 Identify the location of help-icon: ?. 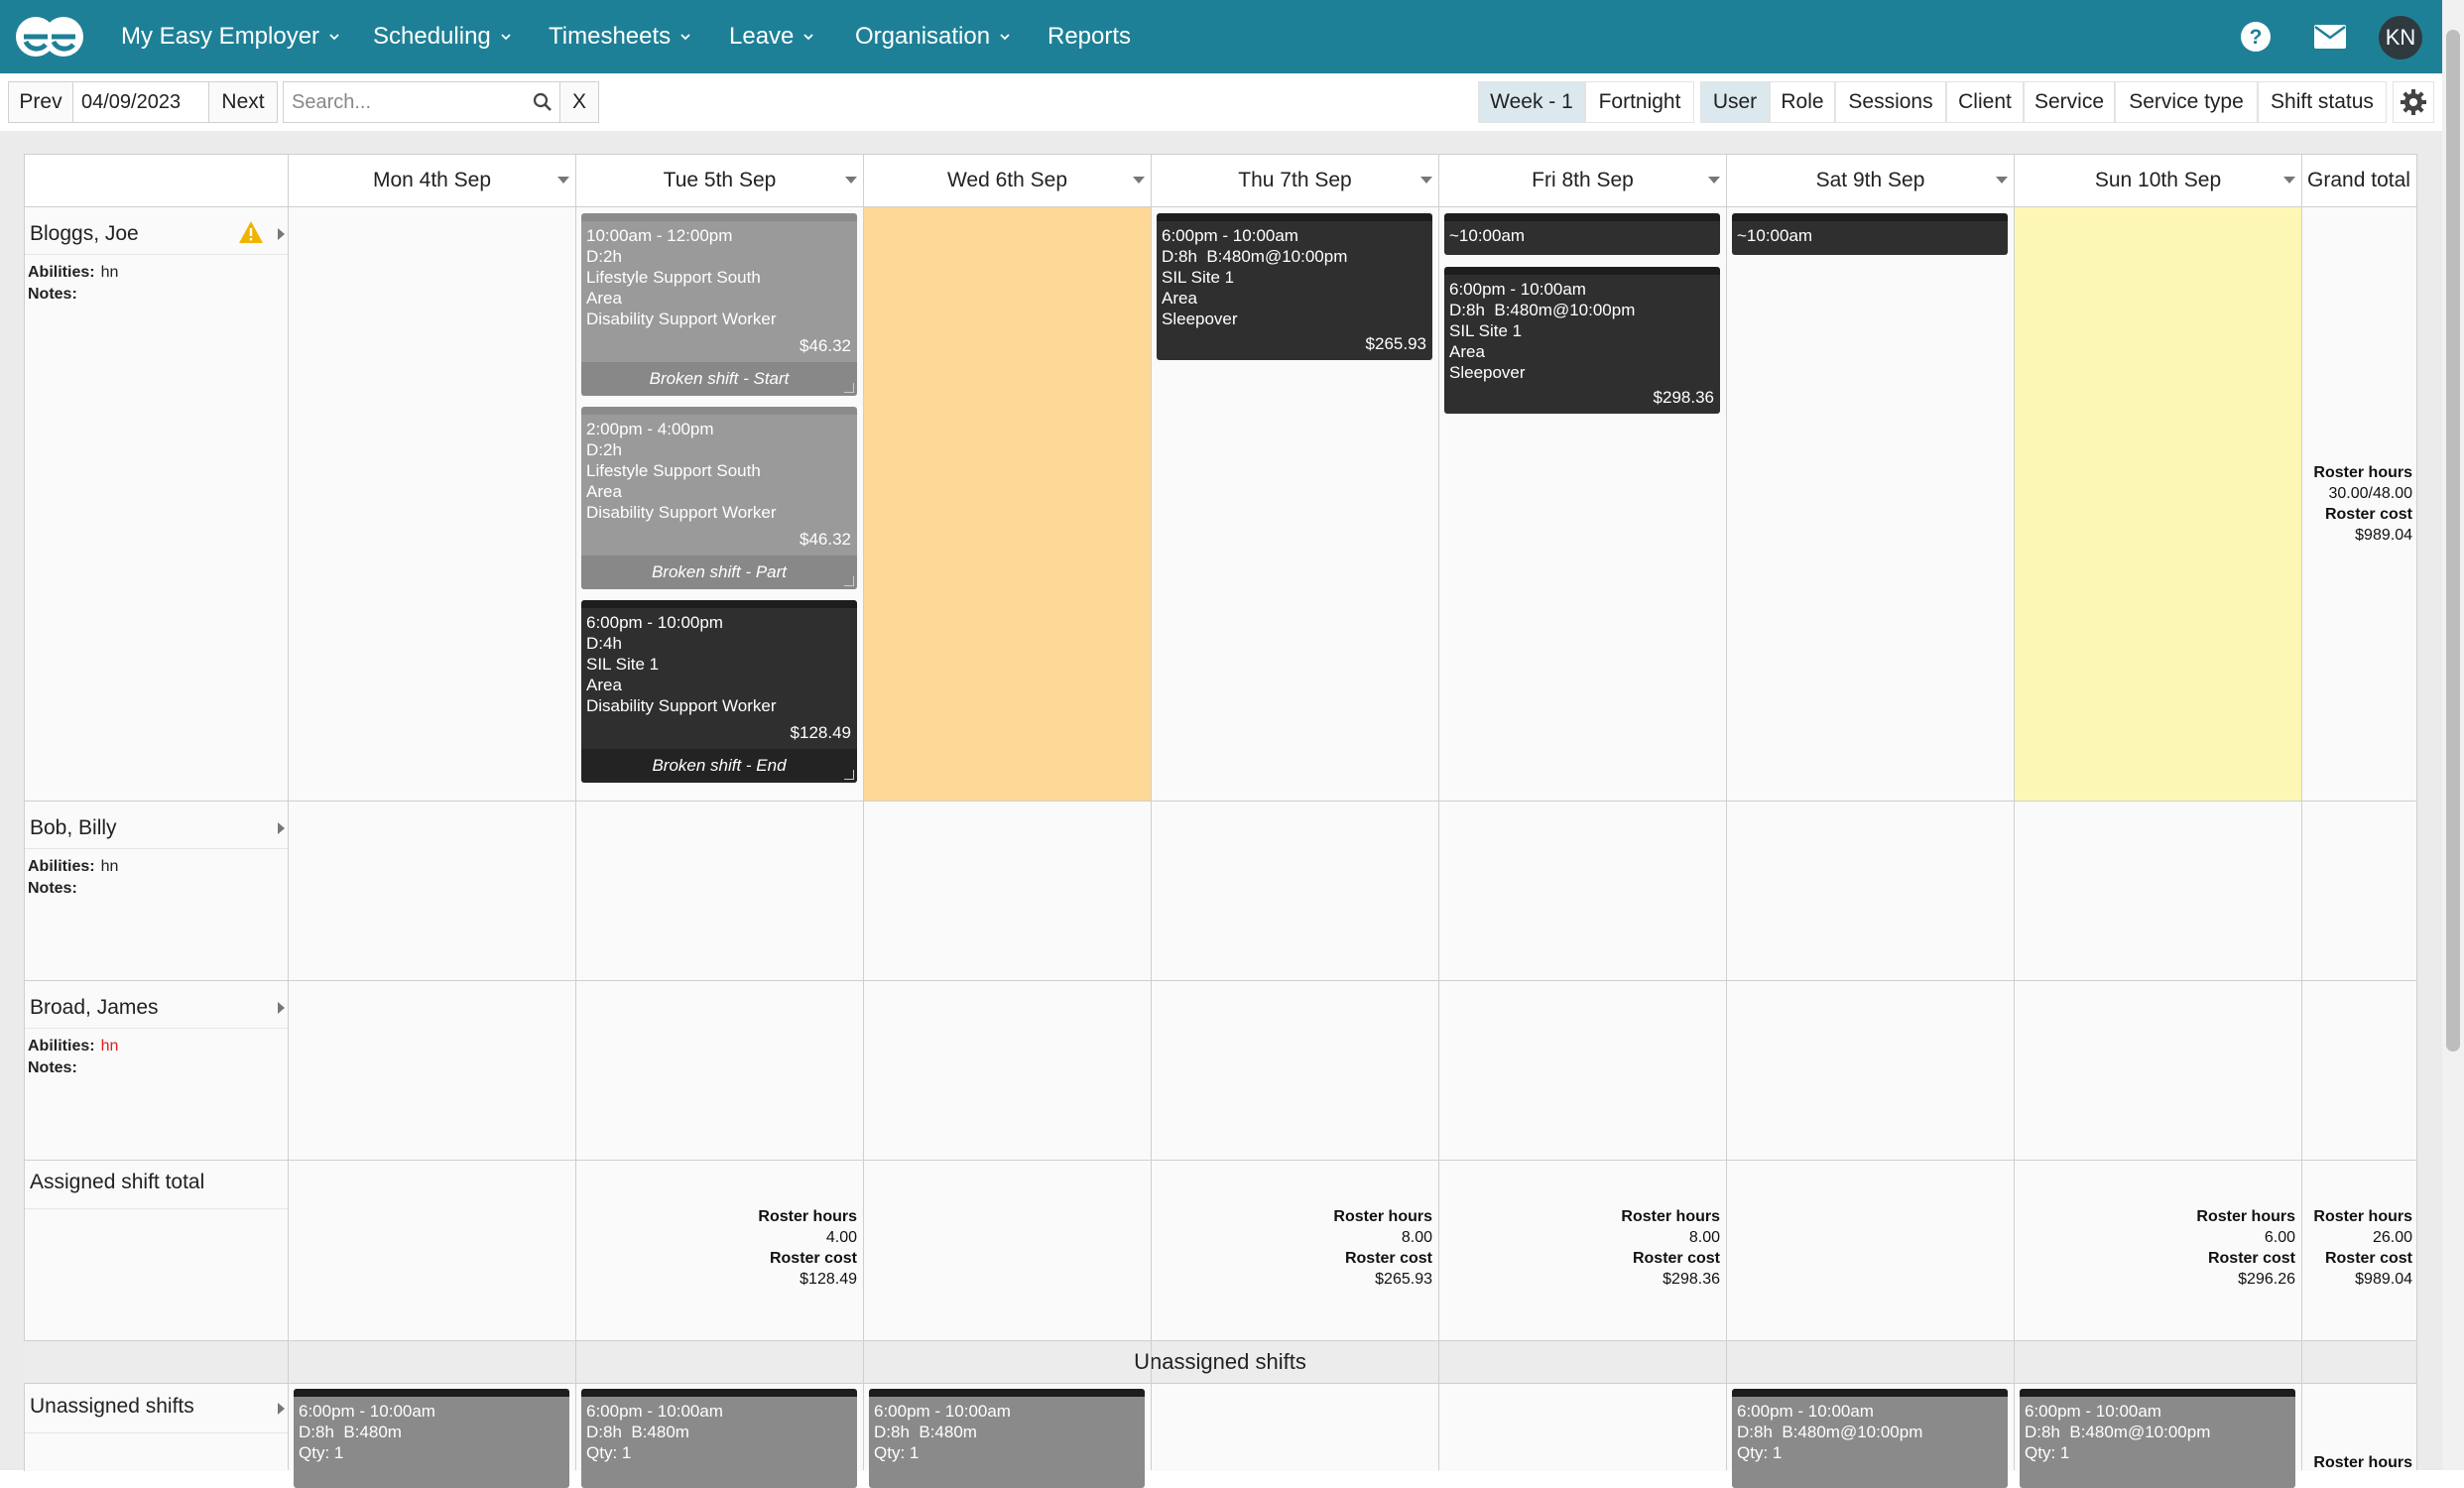
(2256, 36).